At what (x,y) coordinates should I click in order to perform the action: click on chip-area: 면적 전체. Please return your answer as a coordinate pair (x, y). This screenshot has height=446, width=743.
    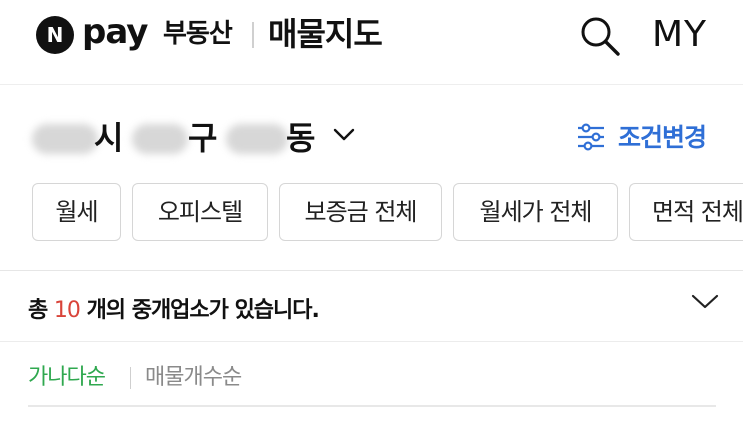
    Looking at the image, I should click on (686, 212).